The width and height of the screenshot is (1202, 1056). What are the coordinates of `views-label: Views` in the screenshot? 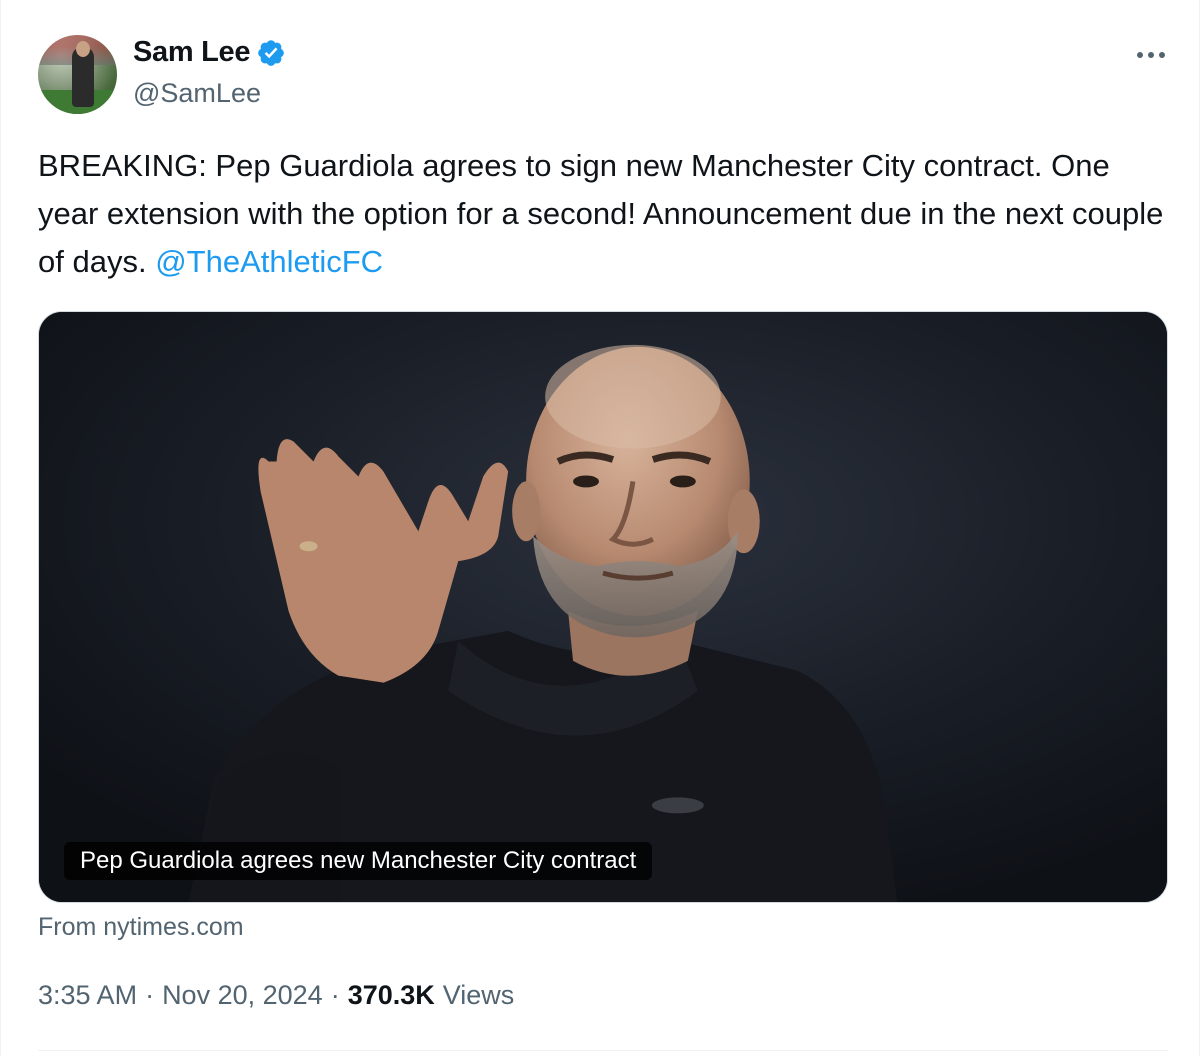 It's located at (478, 995).